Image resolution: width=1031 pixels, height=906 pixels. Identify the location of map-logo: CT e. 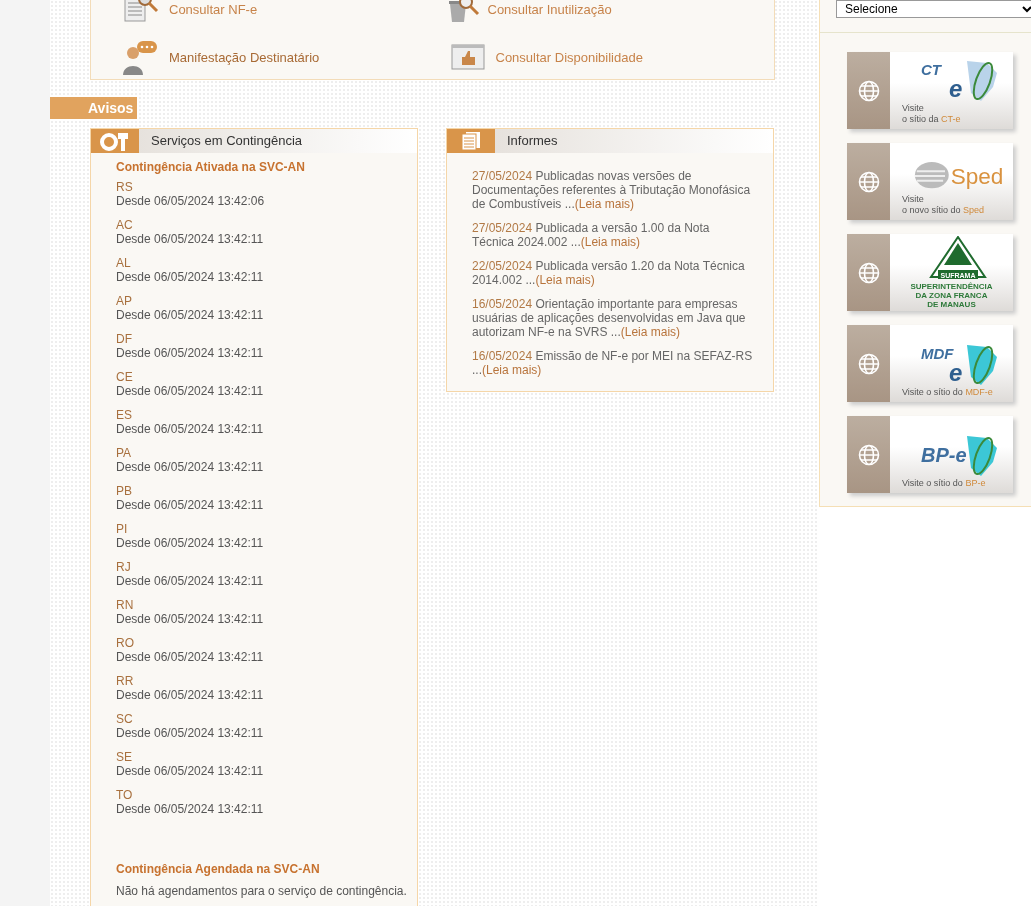
(959, 80).